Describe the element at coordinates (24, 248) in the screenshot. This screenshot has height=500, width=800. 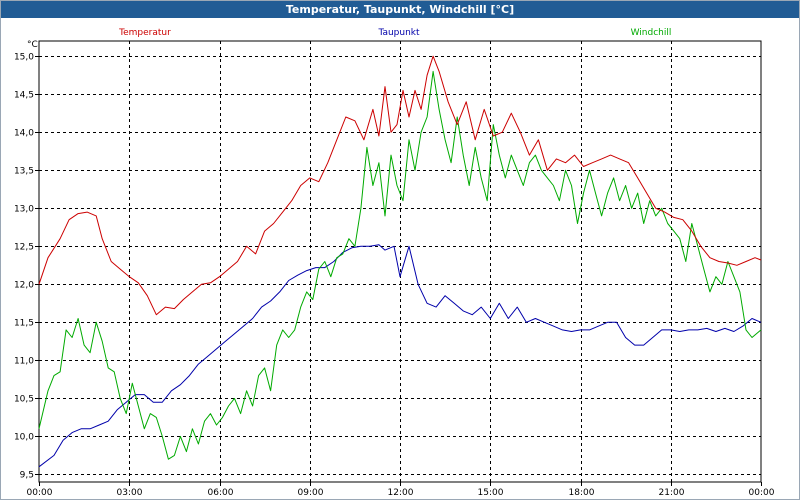
I see `y-tick-label: 12,5` at that location.